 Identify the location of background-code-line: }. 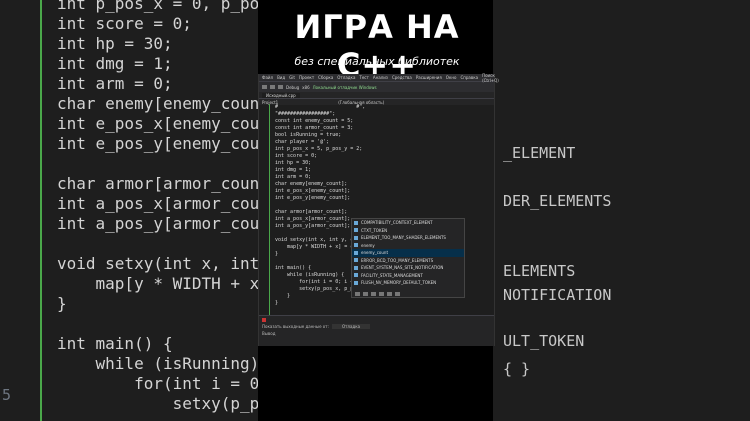
(62, 303).